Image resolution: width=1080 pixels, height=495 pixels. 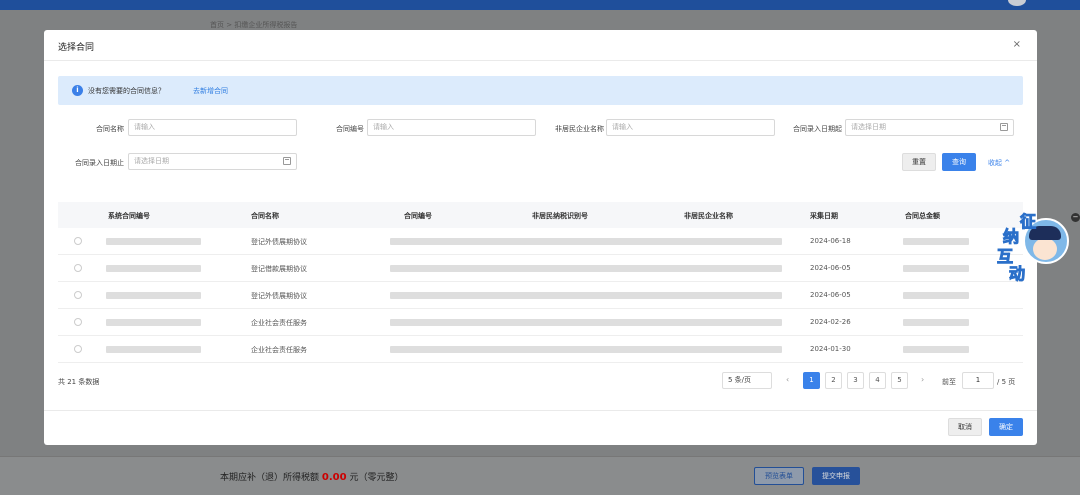 What do you see at coordinates (212, 161) in the screenshot?
I see `date-to-picker: 请选择日期` at bounding box center [212, 161].